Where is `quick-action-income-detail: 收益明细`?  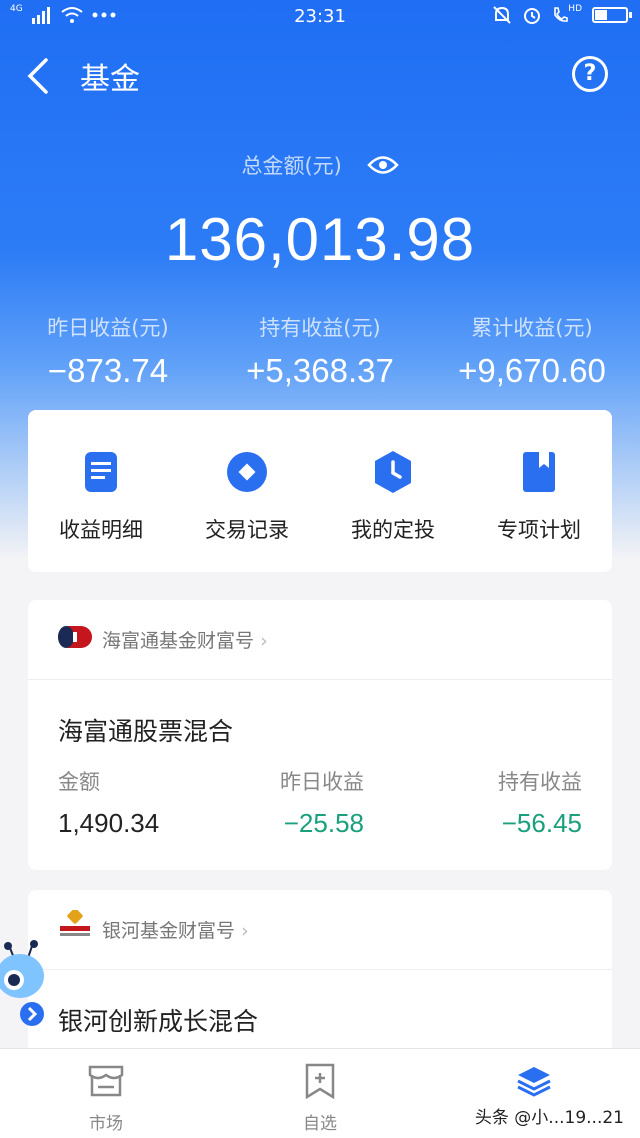 quick-action-income-detail: 收益明细 is located at coordinates (101, 497).